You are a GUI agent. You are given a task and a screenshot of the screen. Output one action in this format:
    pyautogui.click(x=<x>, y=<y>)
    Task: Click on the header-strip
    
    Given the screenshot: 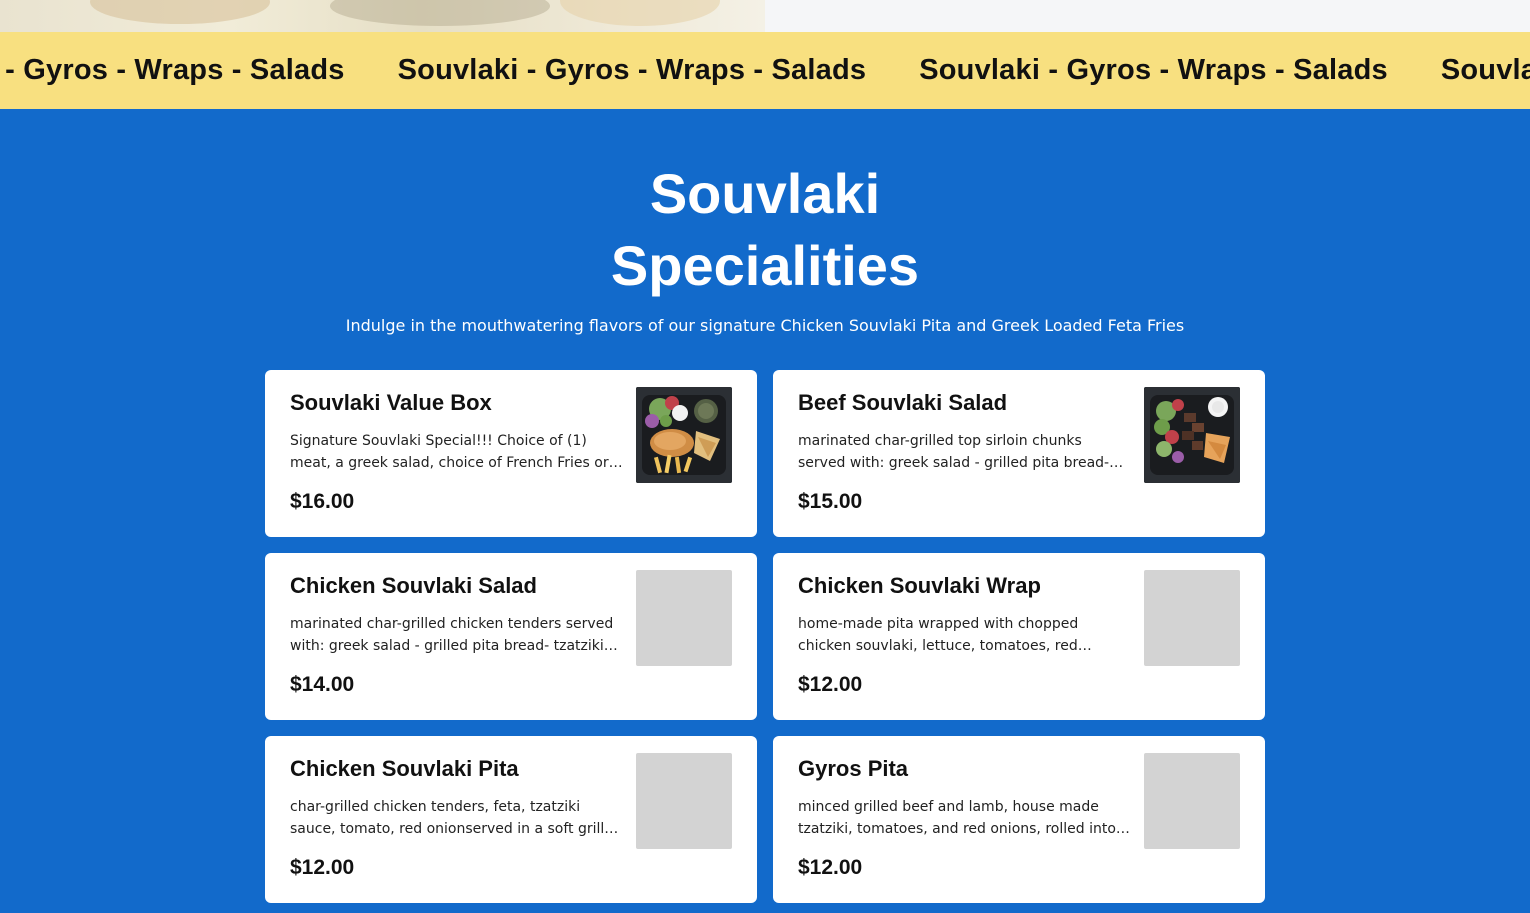 What is the action you would take?
    pyautogui.click(x=765, y=16)
    